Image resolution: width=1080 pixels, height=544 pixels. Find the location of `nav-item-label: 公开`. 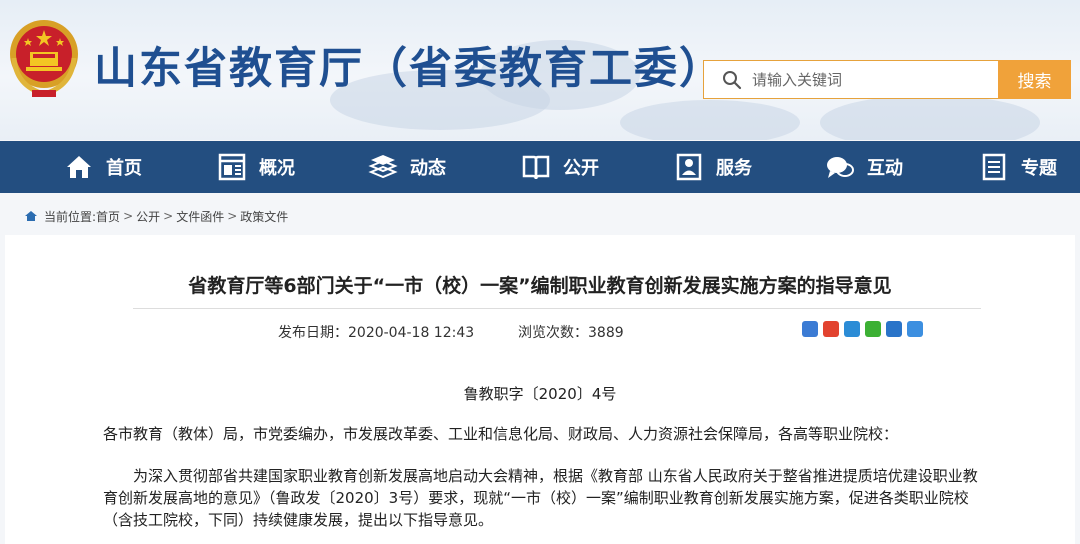

nav-item-label: 公开 is located at coordinates (581, 168).